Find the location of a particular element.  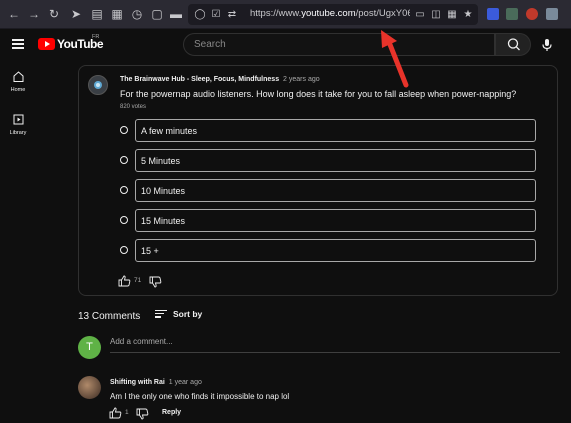

search-button is located at coordinates (513, 44).